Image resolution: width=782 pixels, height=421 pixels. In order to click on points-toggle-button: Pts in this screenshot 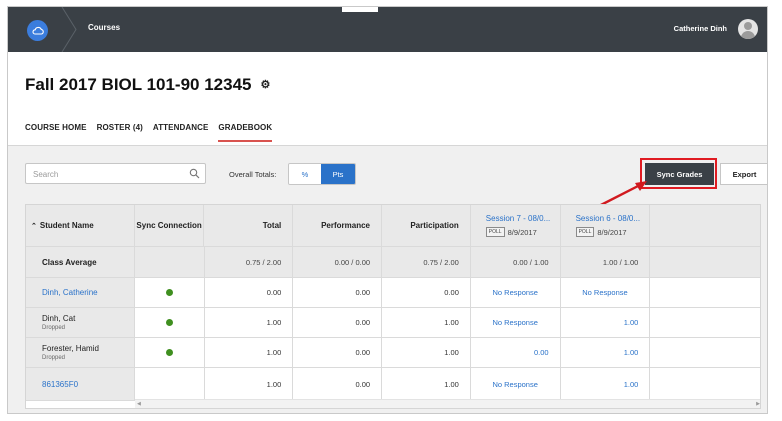, I will do `click(338, 174)`.